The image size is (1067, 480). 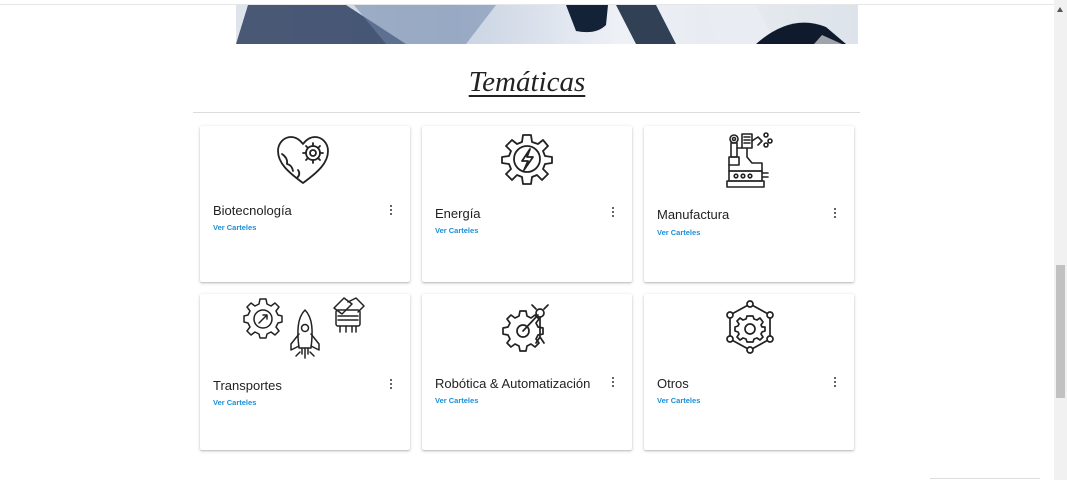 I want to click on card-title: Transportes, so click(x=247, y=385).